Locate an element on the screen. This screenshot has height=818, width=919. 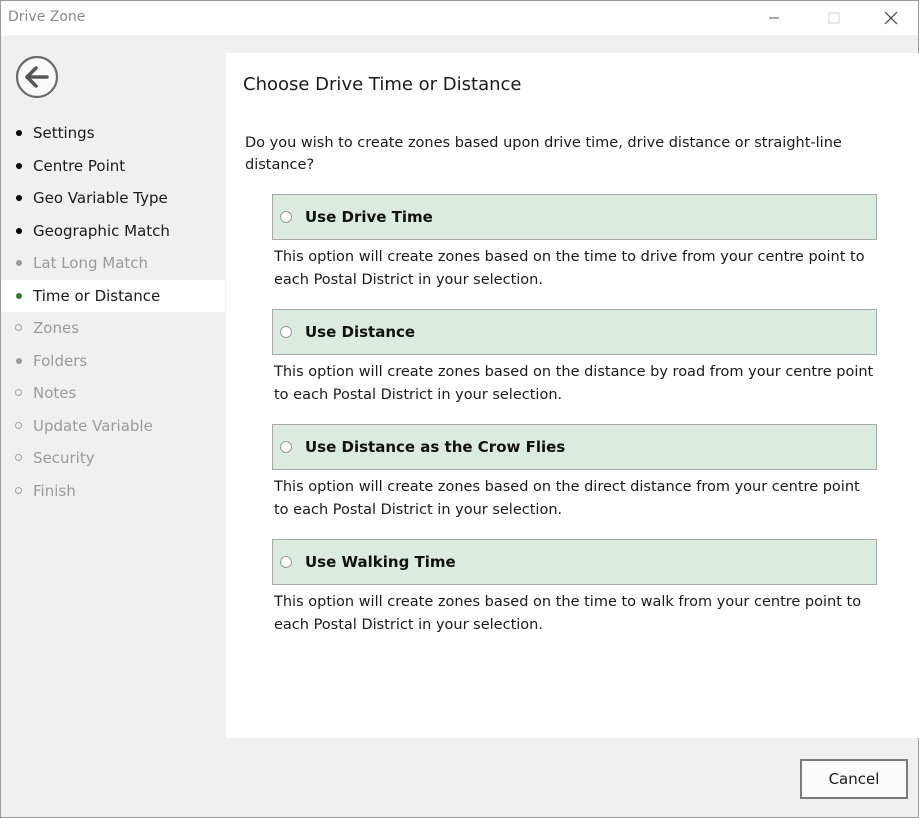
close-icon is located at coordinates (891, 18).